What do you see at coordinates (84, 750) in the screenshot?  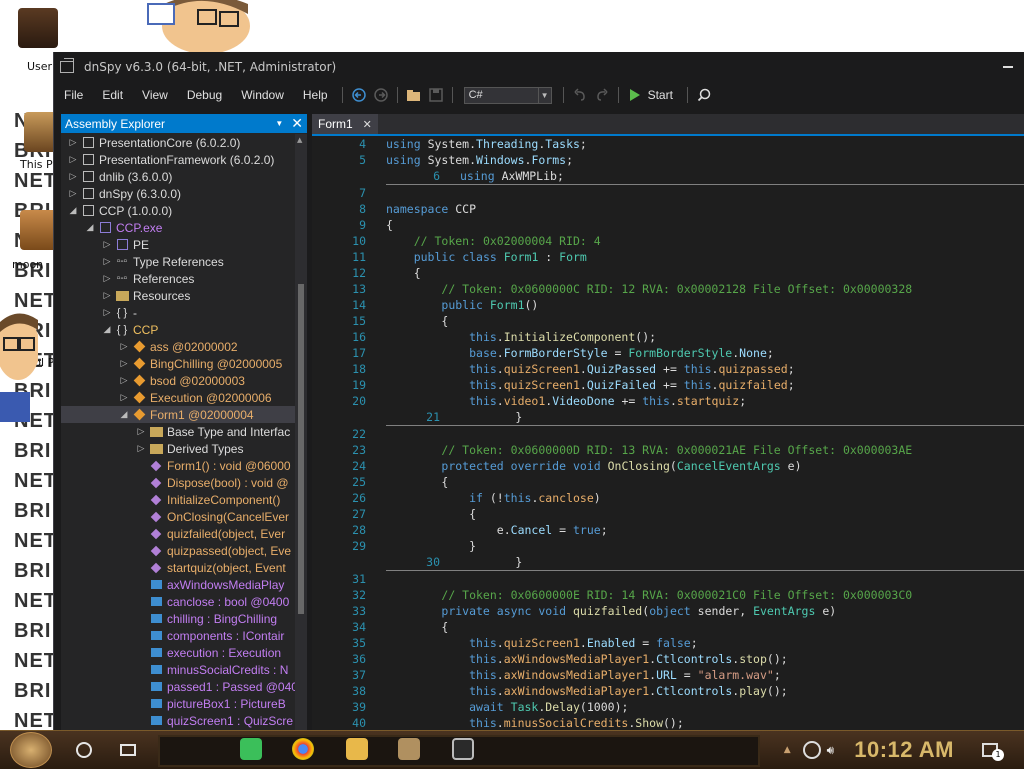 I see `search-circle-icon` at bounding box center [84, 750].